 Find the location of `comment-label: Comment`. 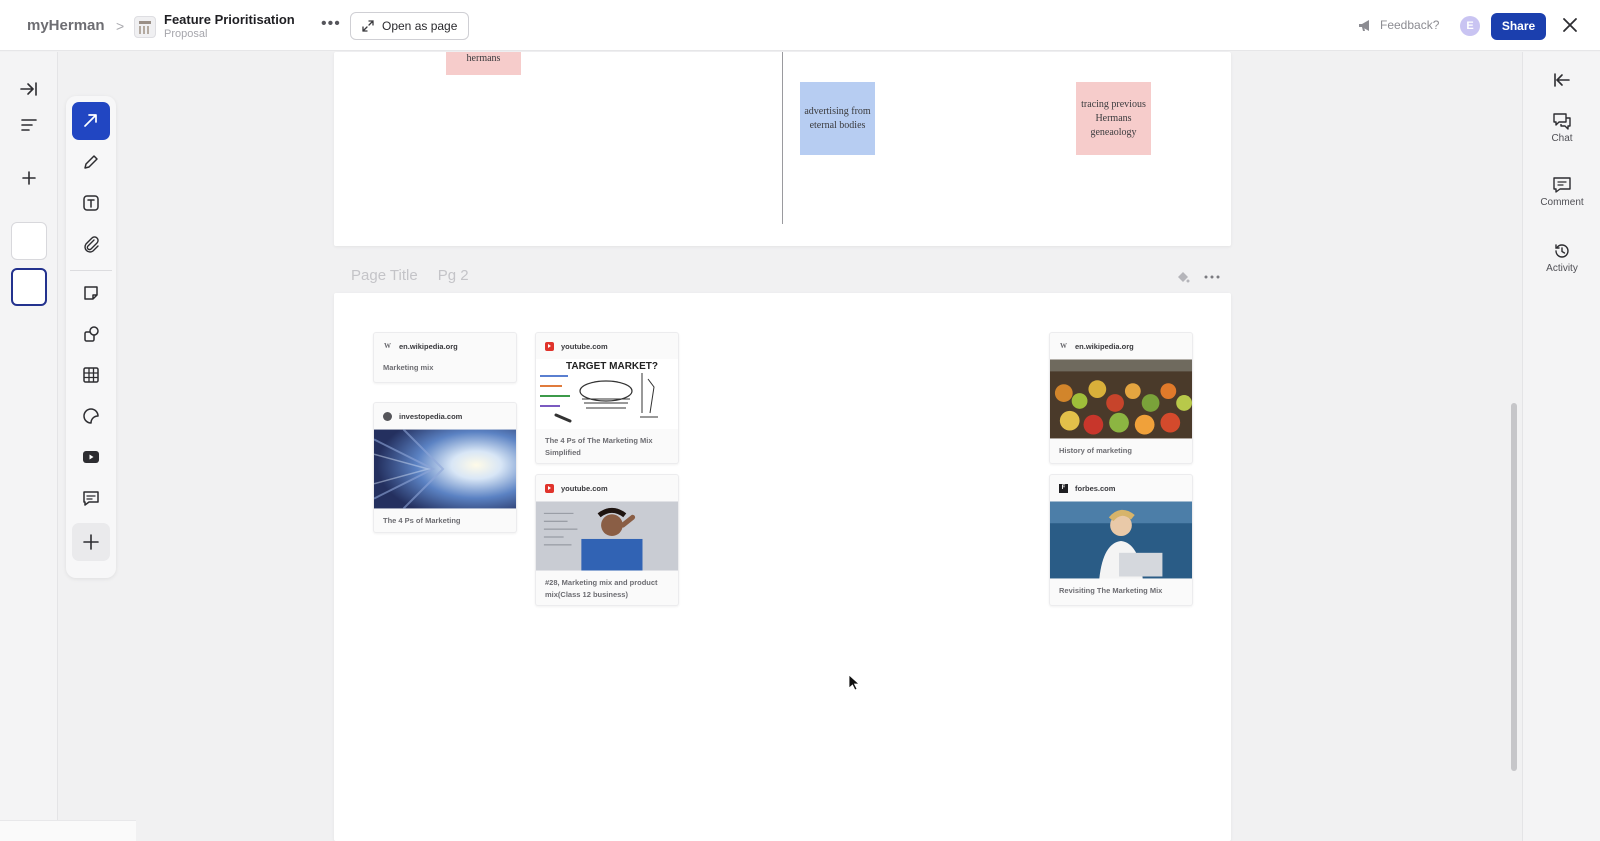

comment-label: Comment is located at coordinates (1562, 202).